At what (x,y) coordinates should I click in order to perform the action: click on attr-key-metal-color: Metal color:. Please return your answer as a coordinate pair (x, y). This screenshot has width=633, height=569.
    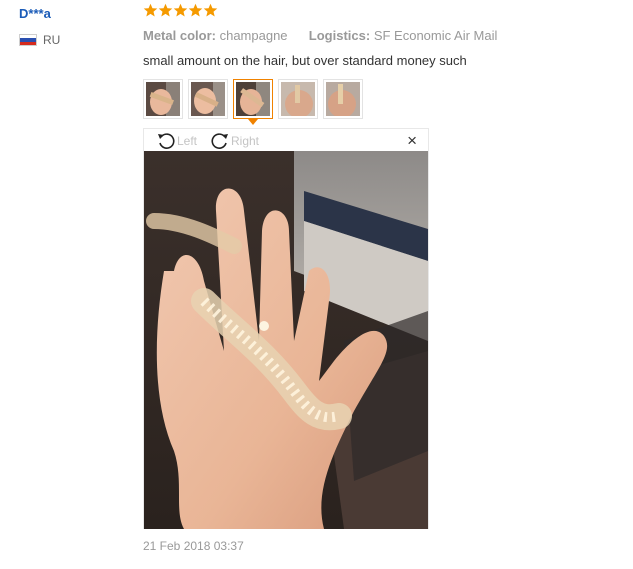
    Looking at the image, I should click on (179, 35).